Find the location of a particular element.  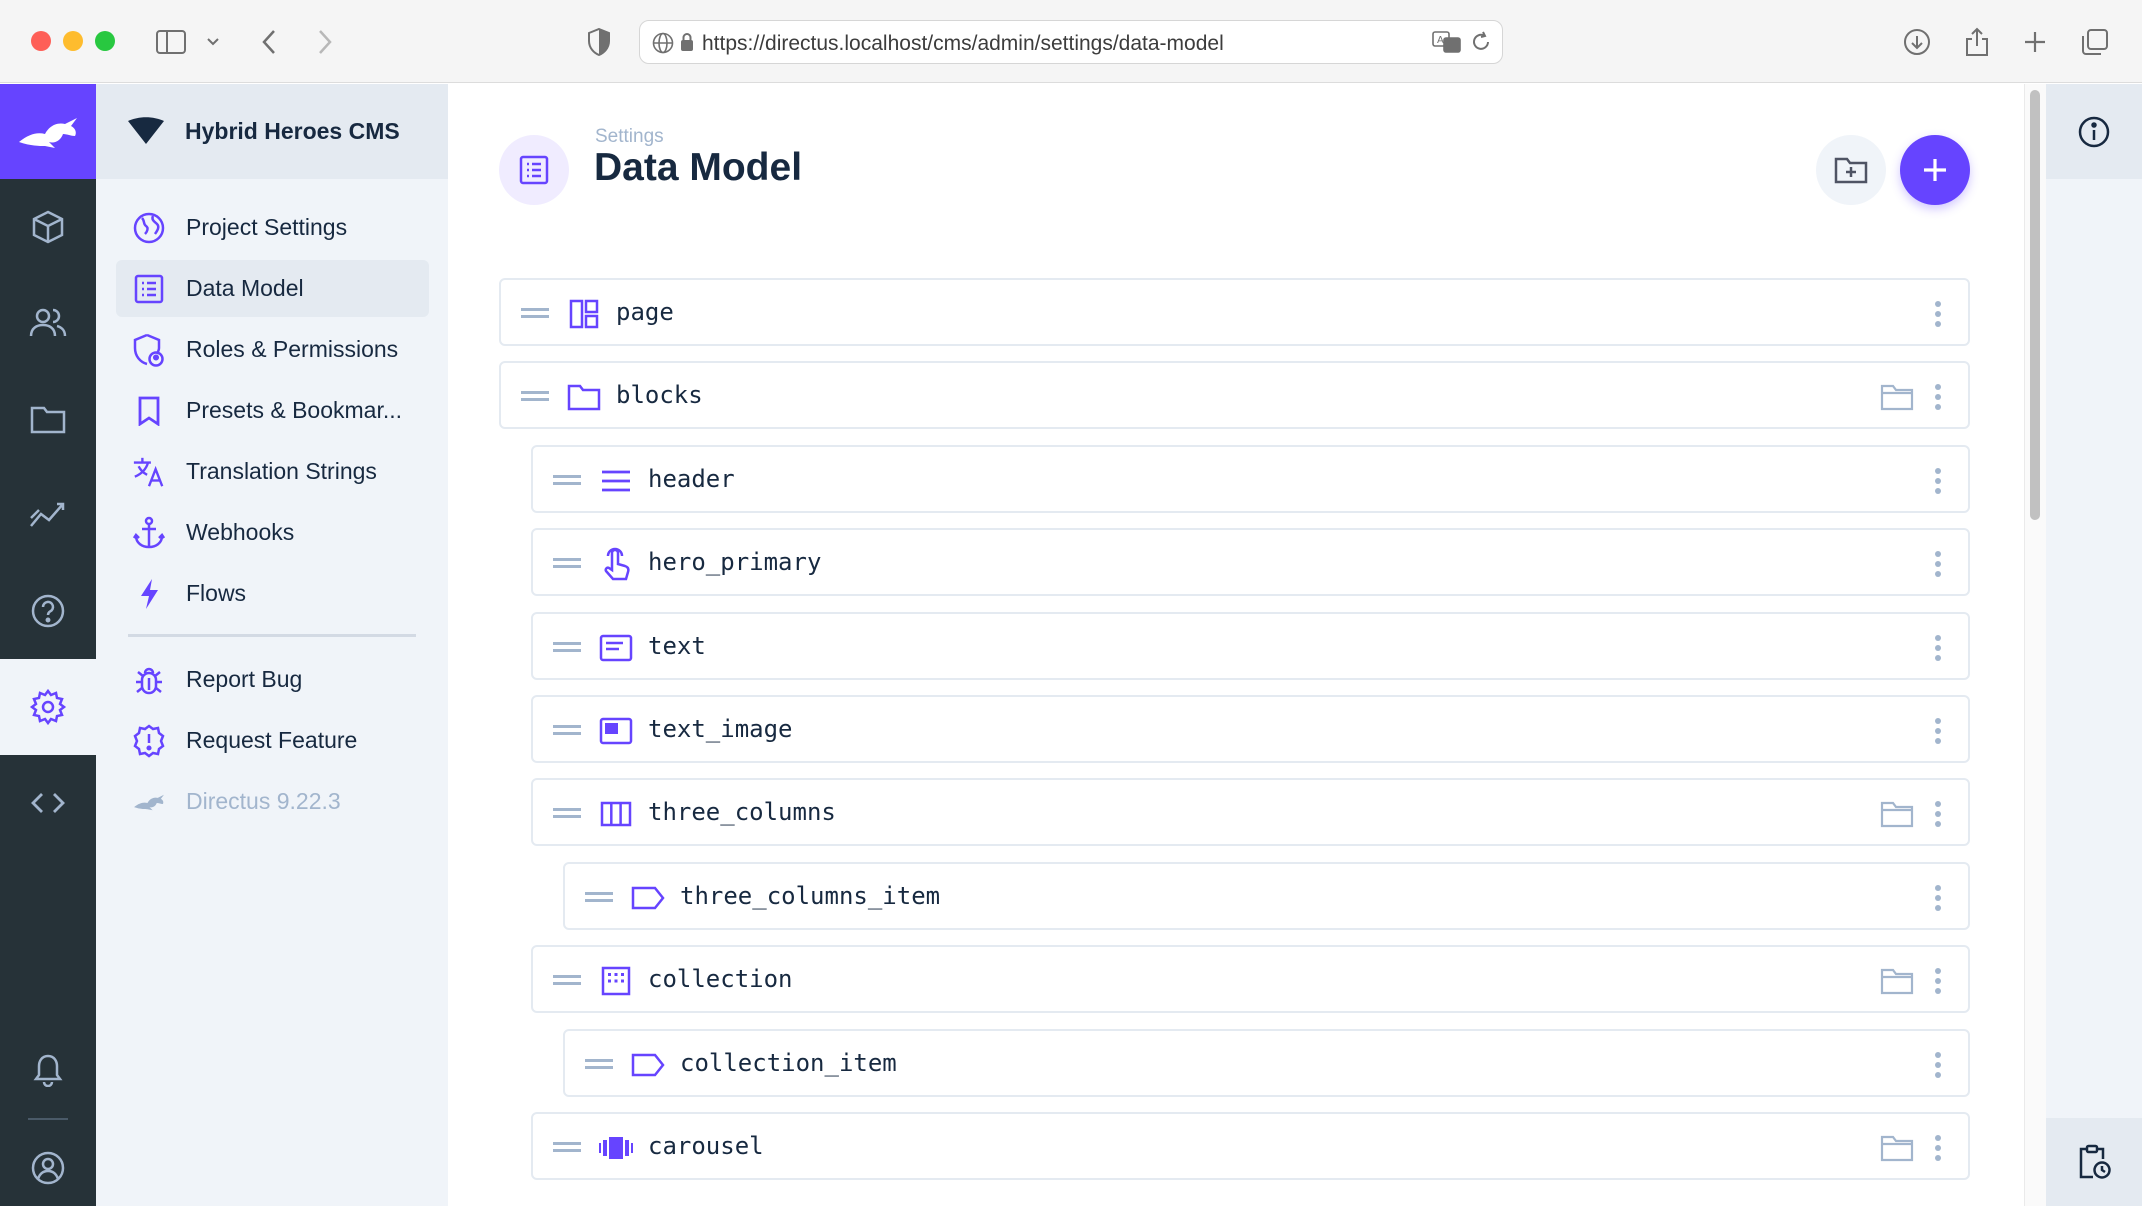

nav-item-label: Flows is located at coordinates (216, 593).